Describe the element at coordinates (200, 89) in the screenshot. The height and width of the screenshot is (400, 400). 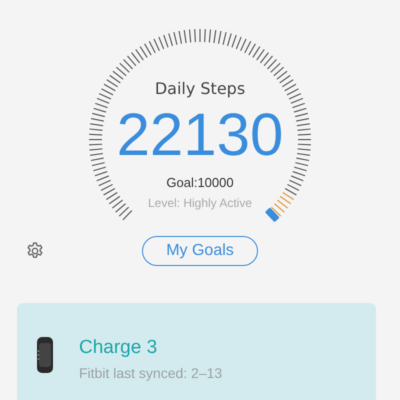
I see `gauge-title: Daily Steps` at that location.